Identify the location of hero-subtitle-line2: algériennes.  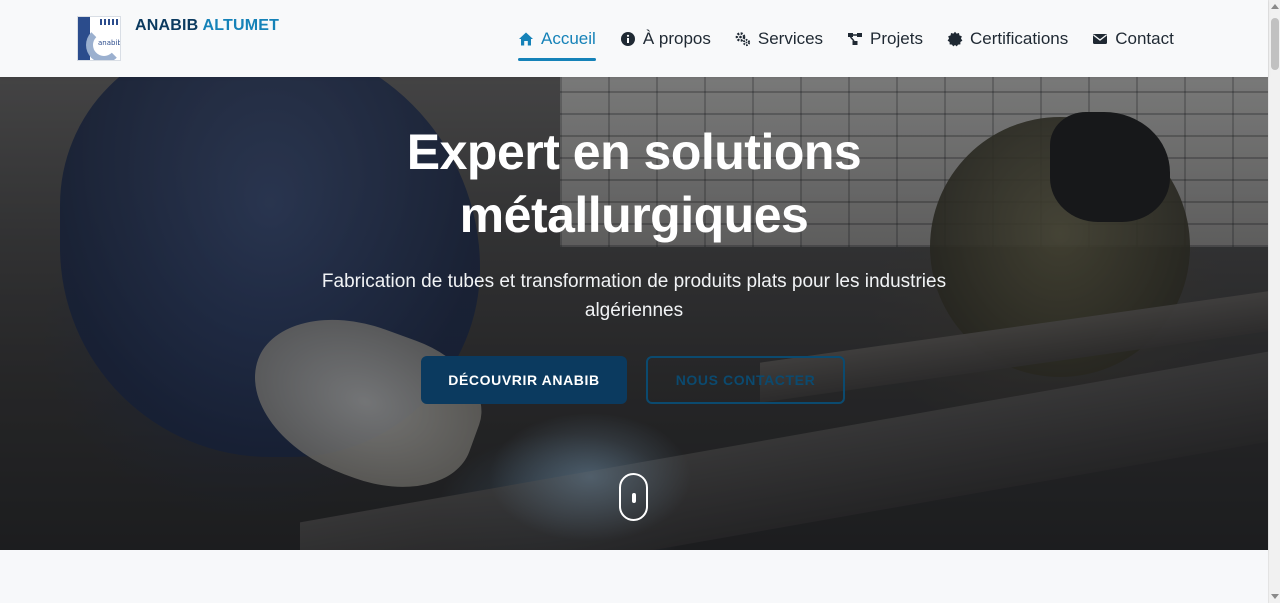
(634, 310).